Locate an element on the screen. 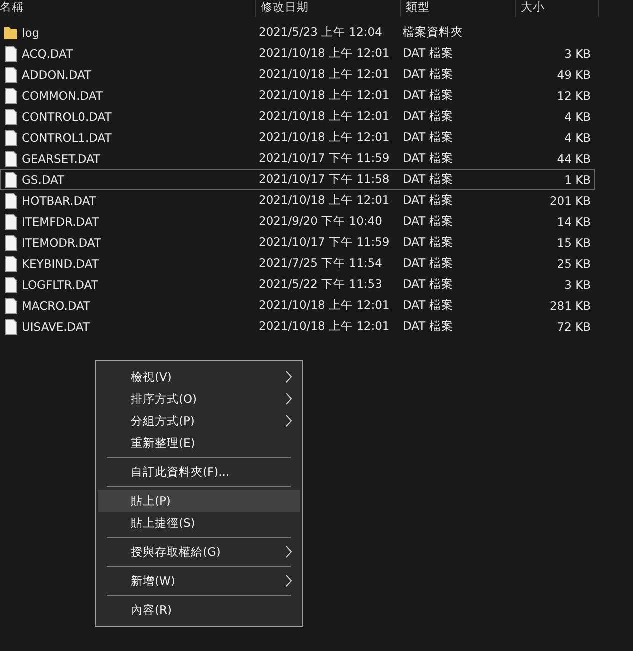 This screenshot has height=651, width=633. menu-item: 貼上捷徑(S) is located at coordinates (199, 523).